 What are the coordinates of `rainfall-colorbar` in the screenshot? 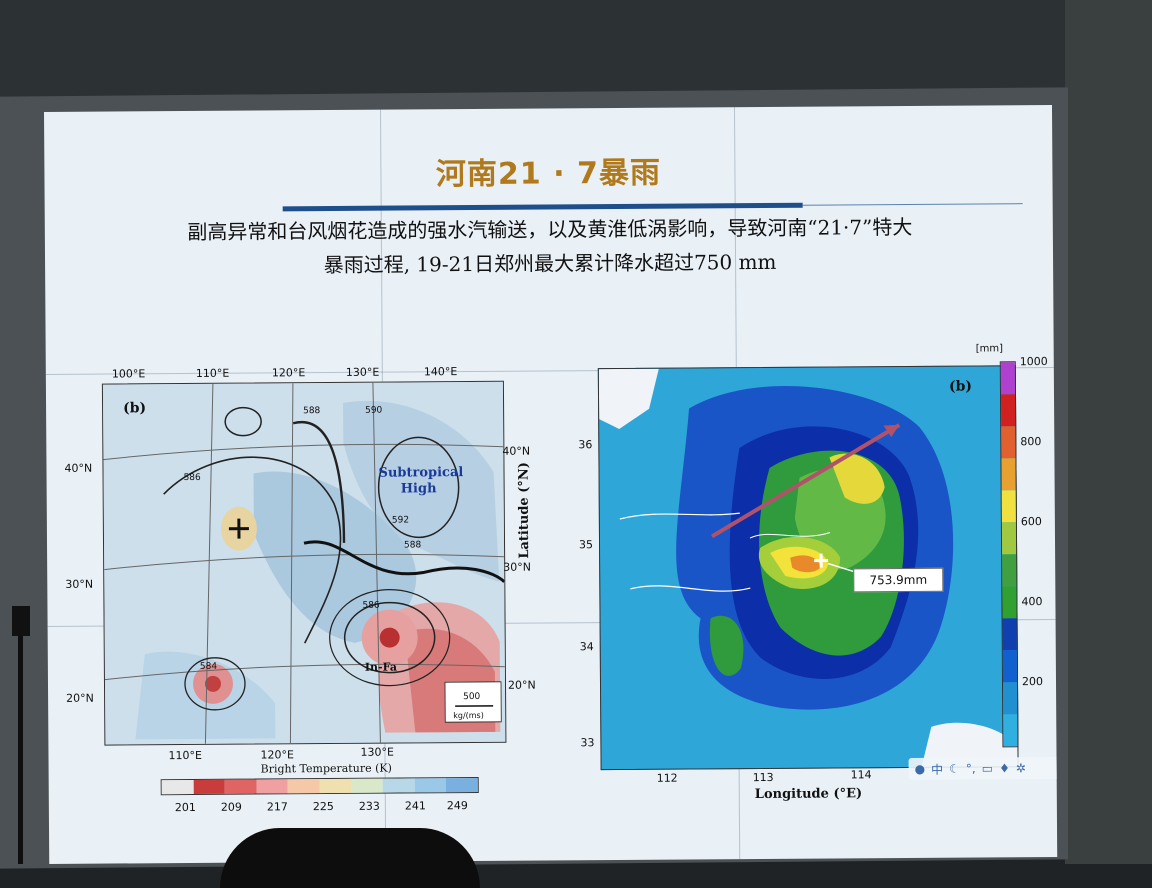 It's located at (1009, 554).